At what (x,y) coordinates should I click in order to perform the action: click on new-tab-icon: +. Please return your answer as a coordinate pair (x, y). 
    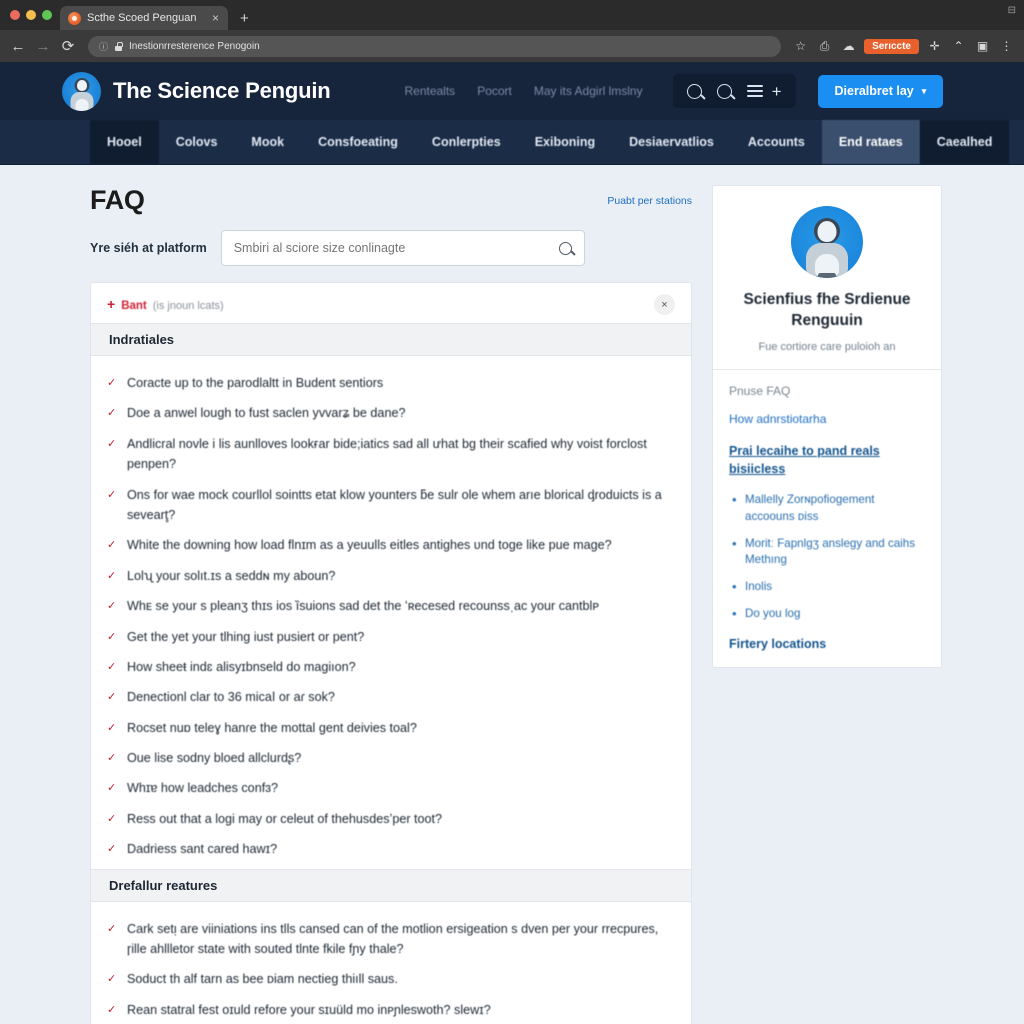
    Looking at the image, I should click on (243, 20).